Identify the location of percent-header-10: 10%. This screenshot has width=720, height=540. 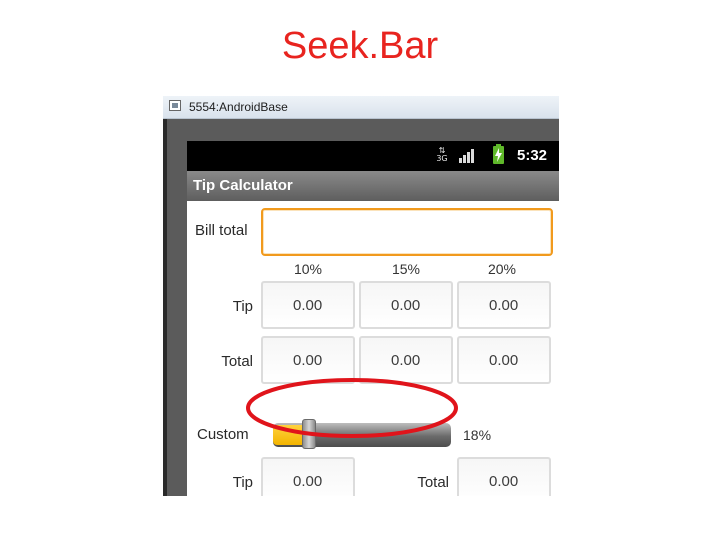
(308, 269).